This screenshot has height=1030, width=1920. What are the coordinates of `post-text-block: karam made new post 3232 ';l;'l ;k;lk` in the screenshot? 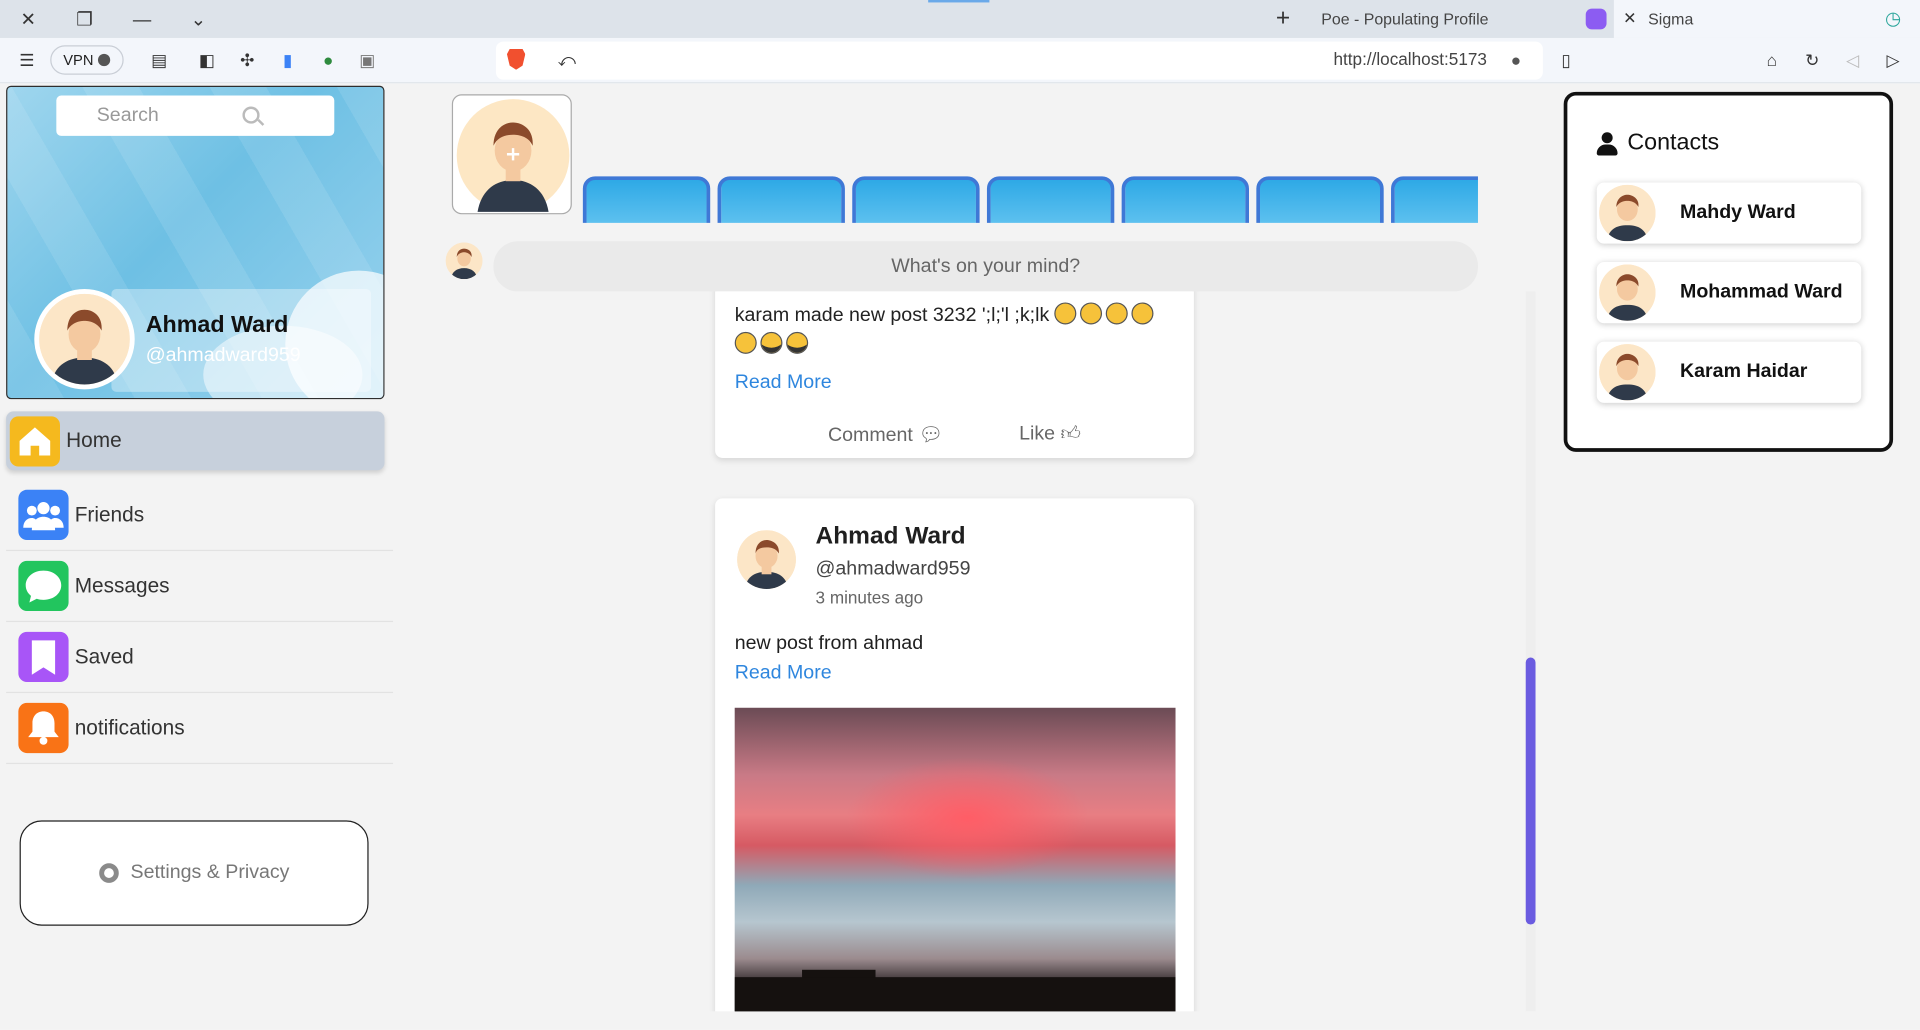 It's located at (955, 330).